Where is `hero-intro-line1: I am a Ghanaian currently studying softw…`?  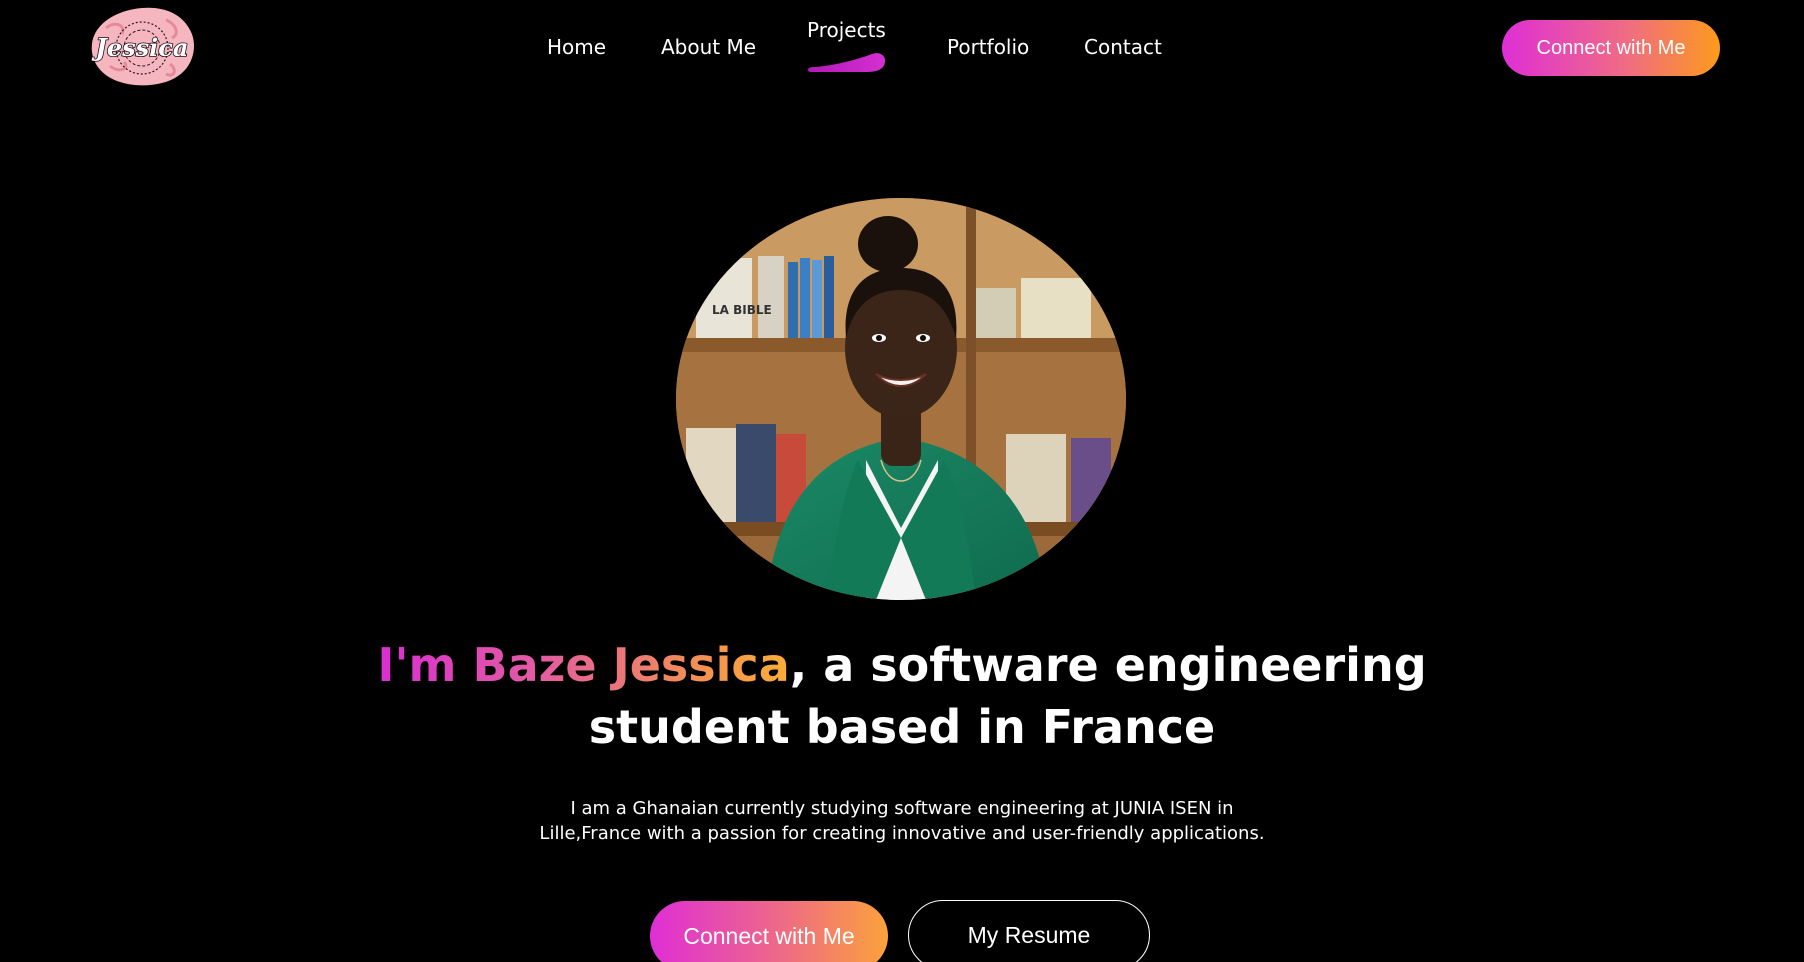 hero-intro-line1: I am a Ghanaian currently studying softw… is located at coordinates (902, 808).